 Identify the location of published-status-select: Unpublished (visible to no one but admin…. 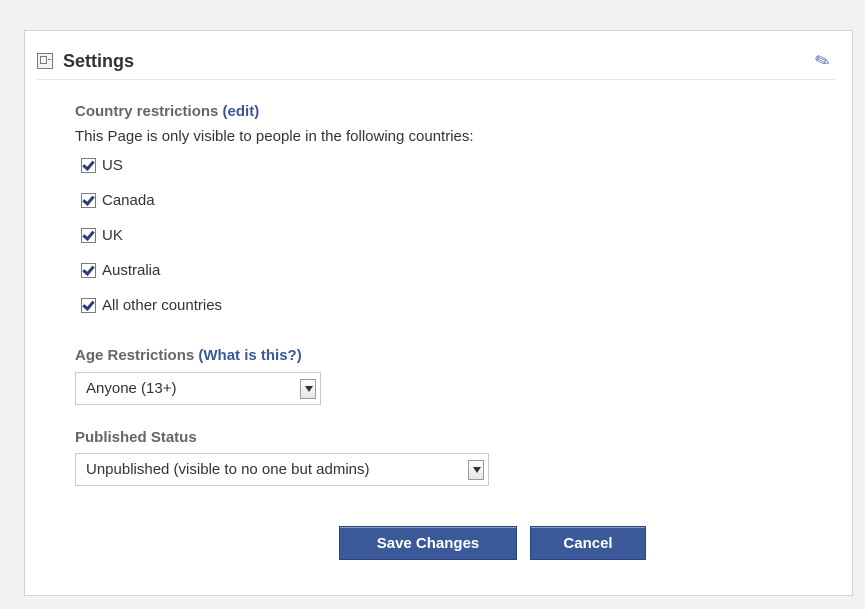
(282, 469).